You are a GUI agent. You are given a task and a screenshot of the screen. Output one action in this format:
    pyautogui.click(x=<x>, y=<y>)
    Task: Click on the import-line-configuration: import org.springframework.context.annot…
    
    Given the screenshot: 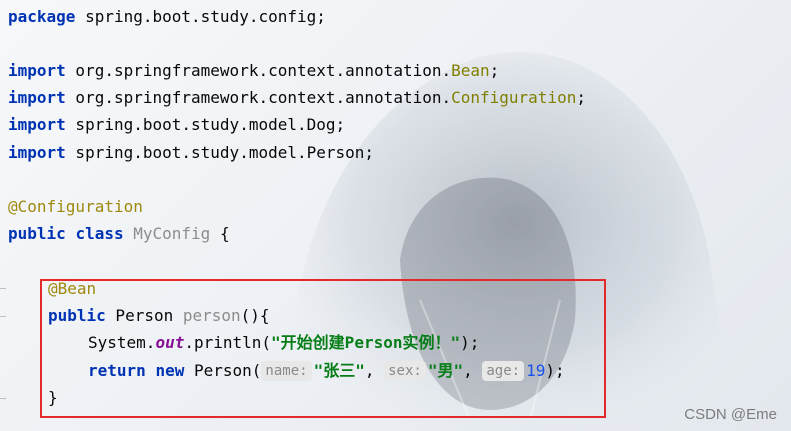 What is the action you would take?
    pyautogui.click(x=297, y=97)
    